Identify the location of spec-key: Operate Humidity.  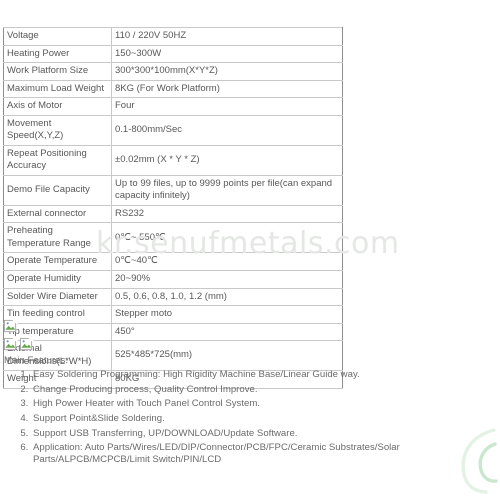
(57, 279).